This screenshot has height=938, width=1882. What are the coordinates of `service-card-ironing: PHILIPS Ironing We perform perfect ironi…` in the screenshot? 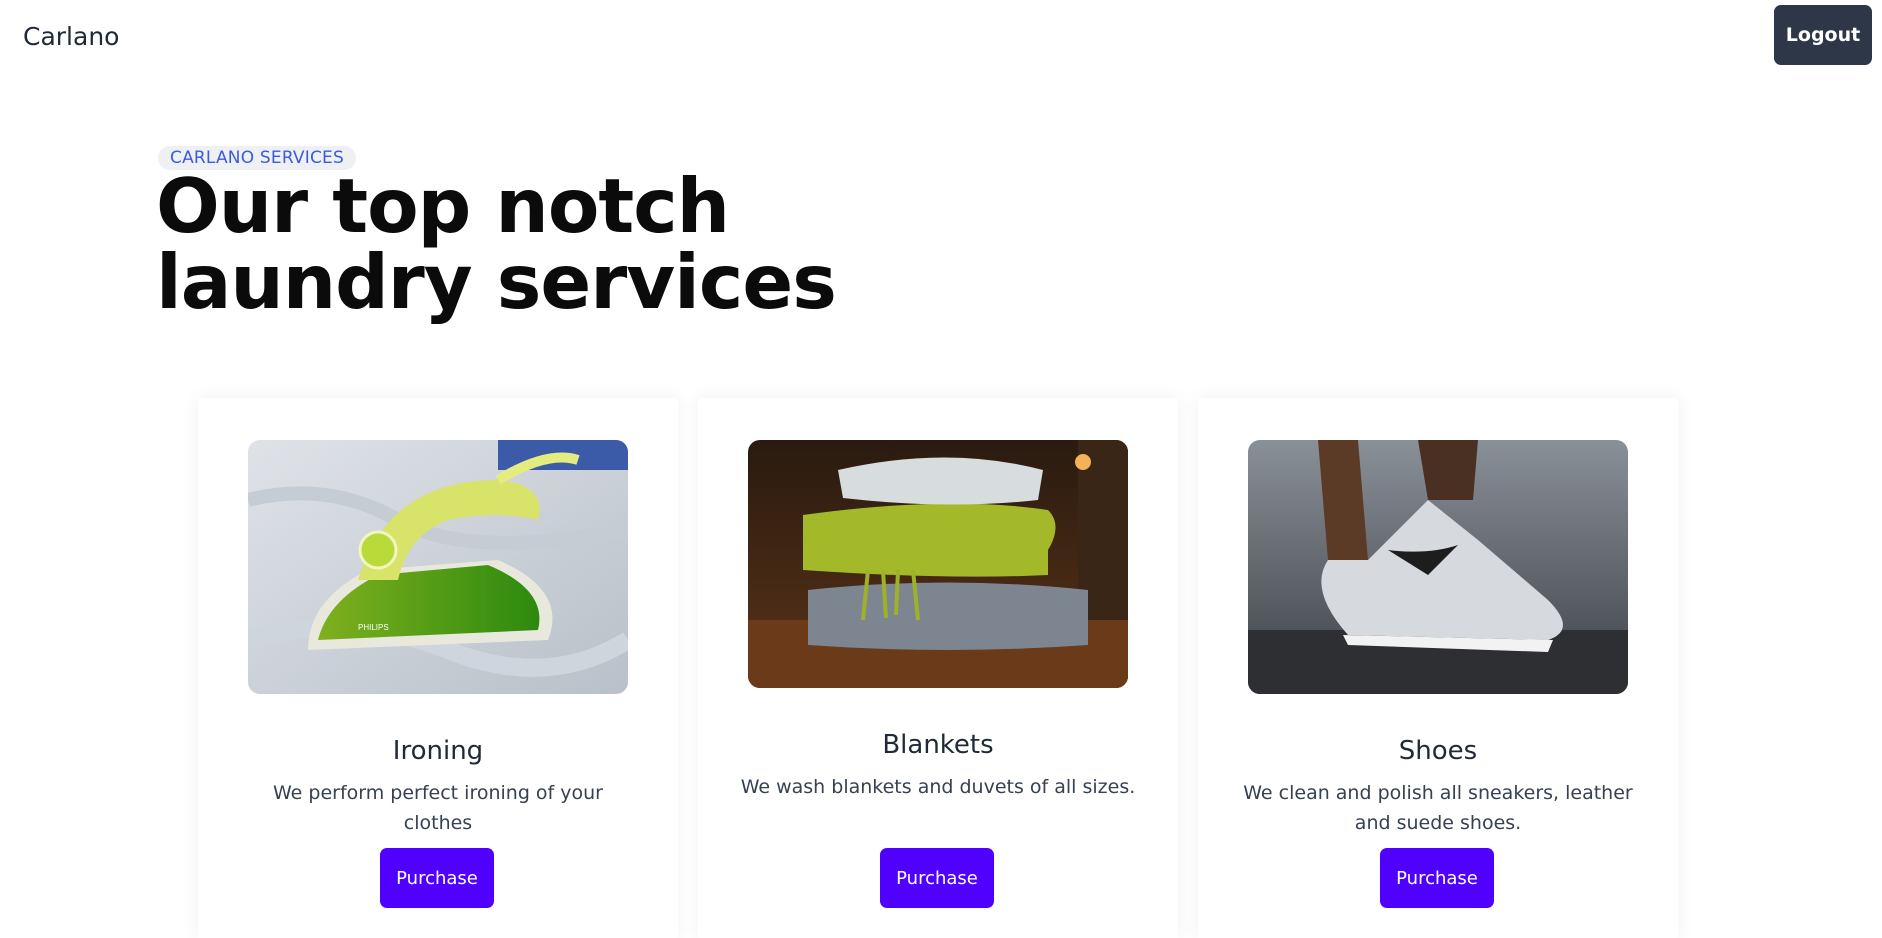 It's located at (438, 668).